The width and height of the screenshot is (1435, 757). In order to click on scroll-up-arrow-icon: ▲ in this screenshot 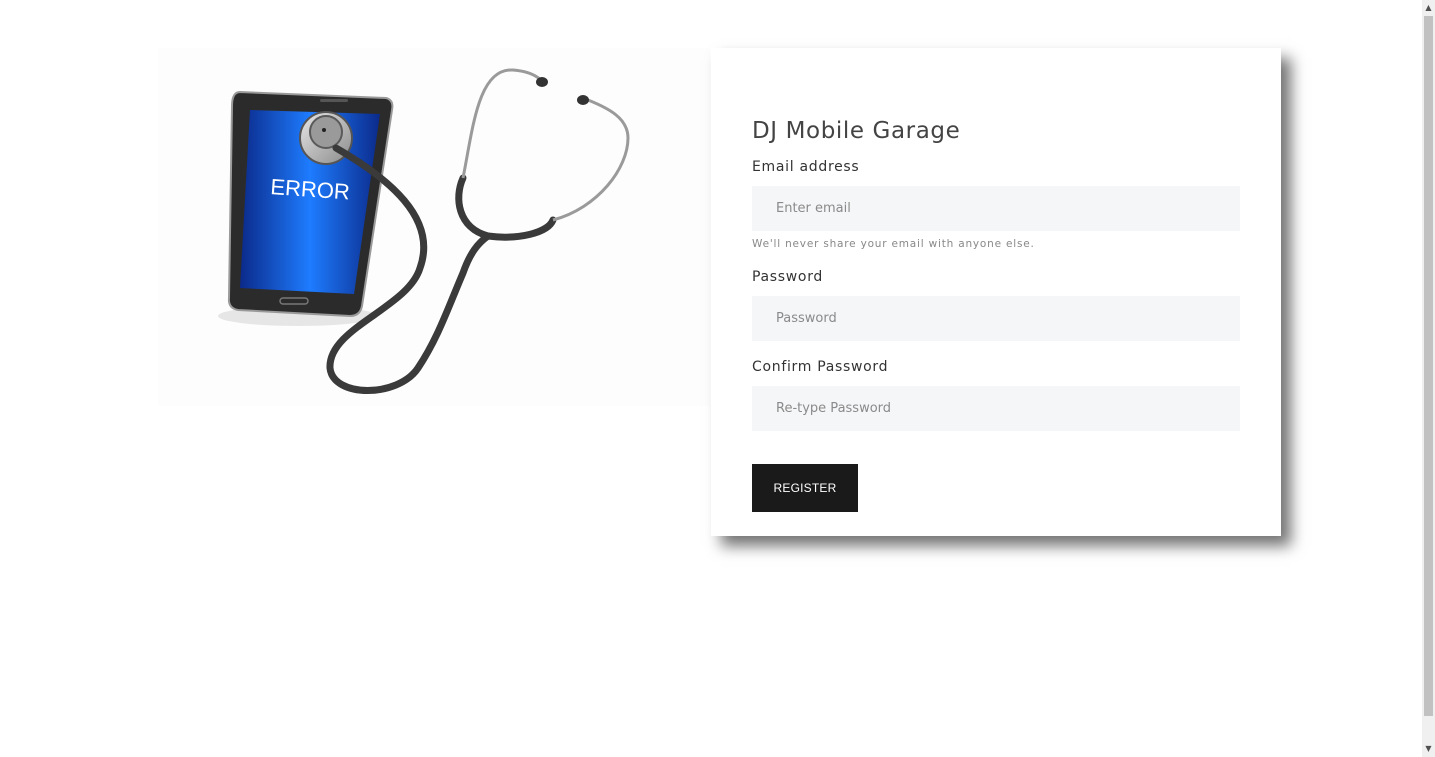, I will do `click(1428, 8)`.